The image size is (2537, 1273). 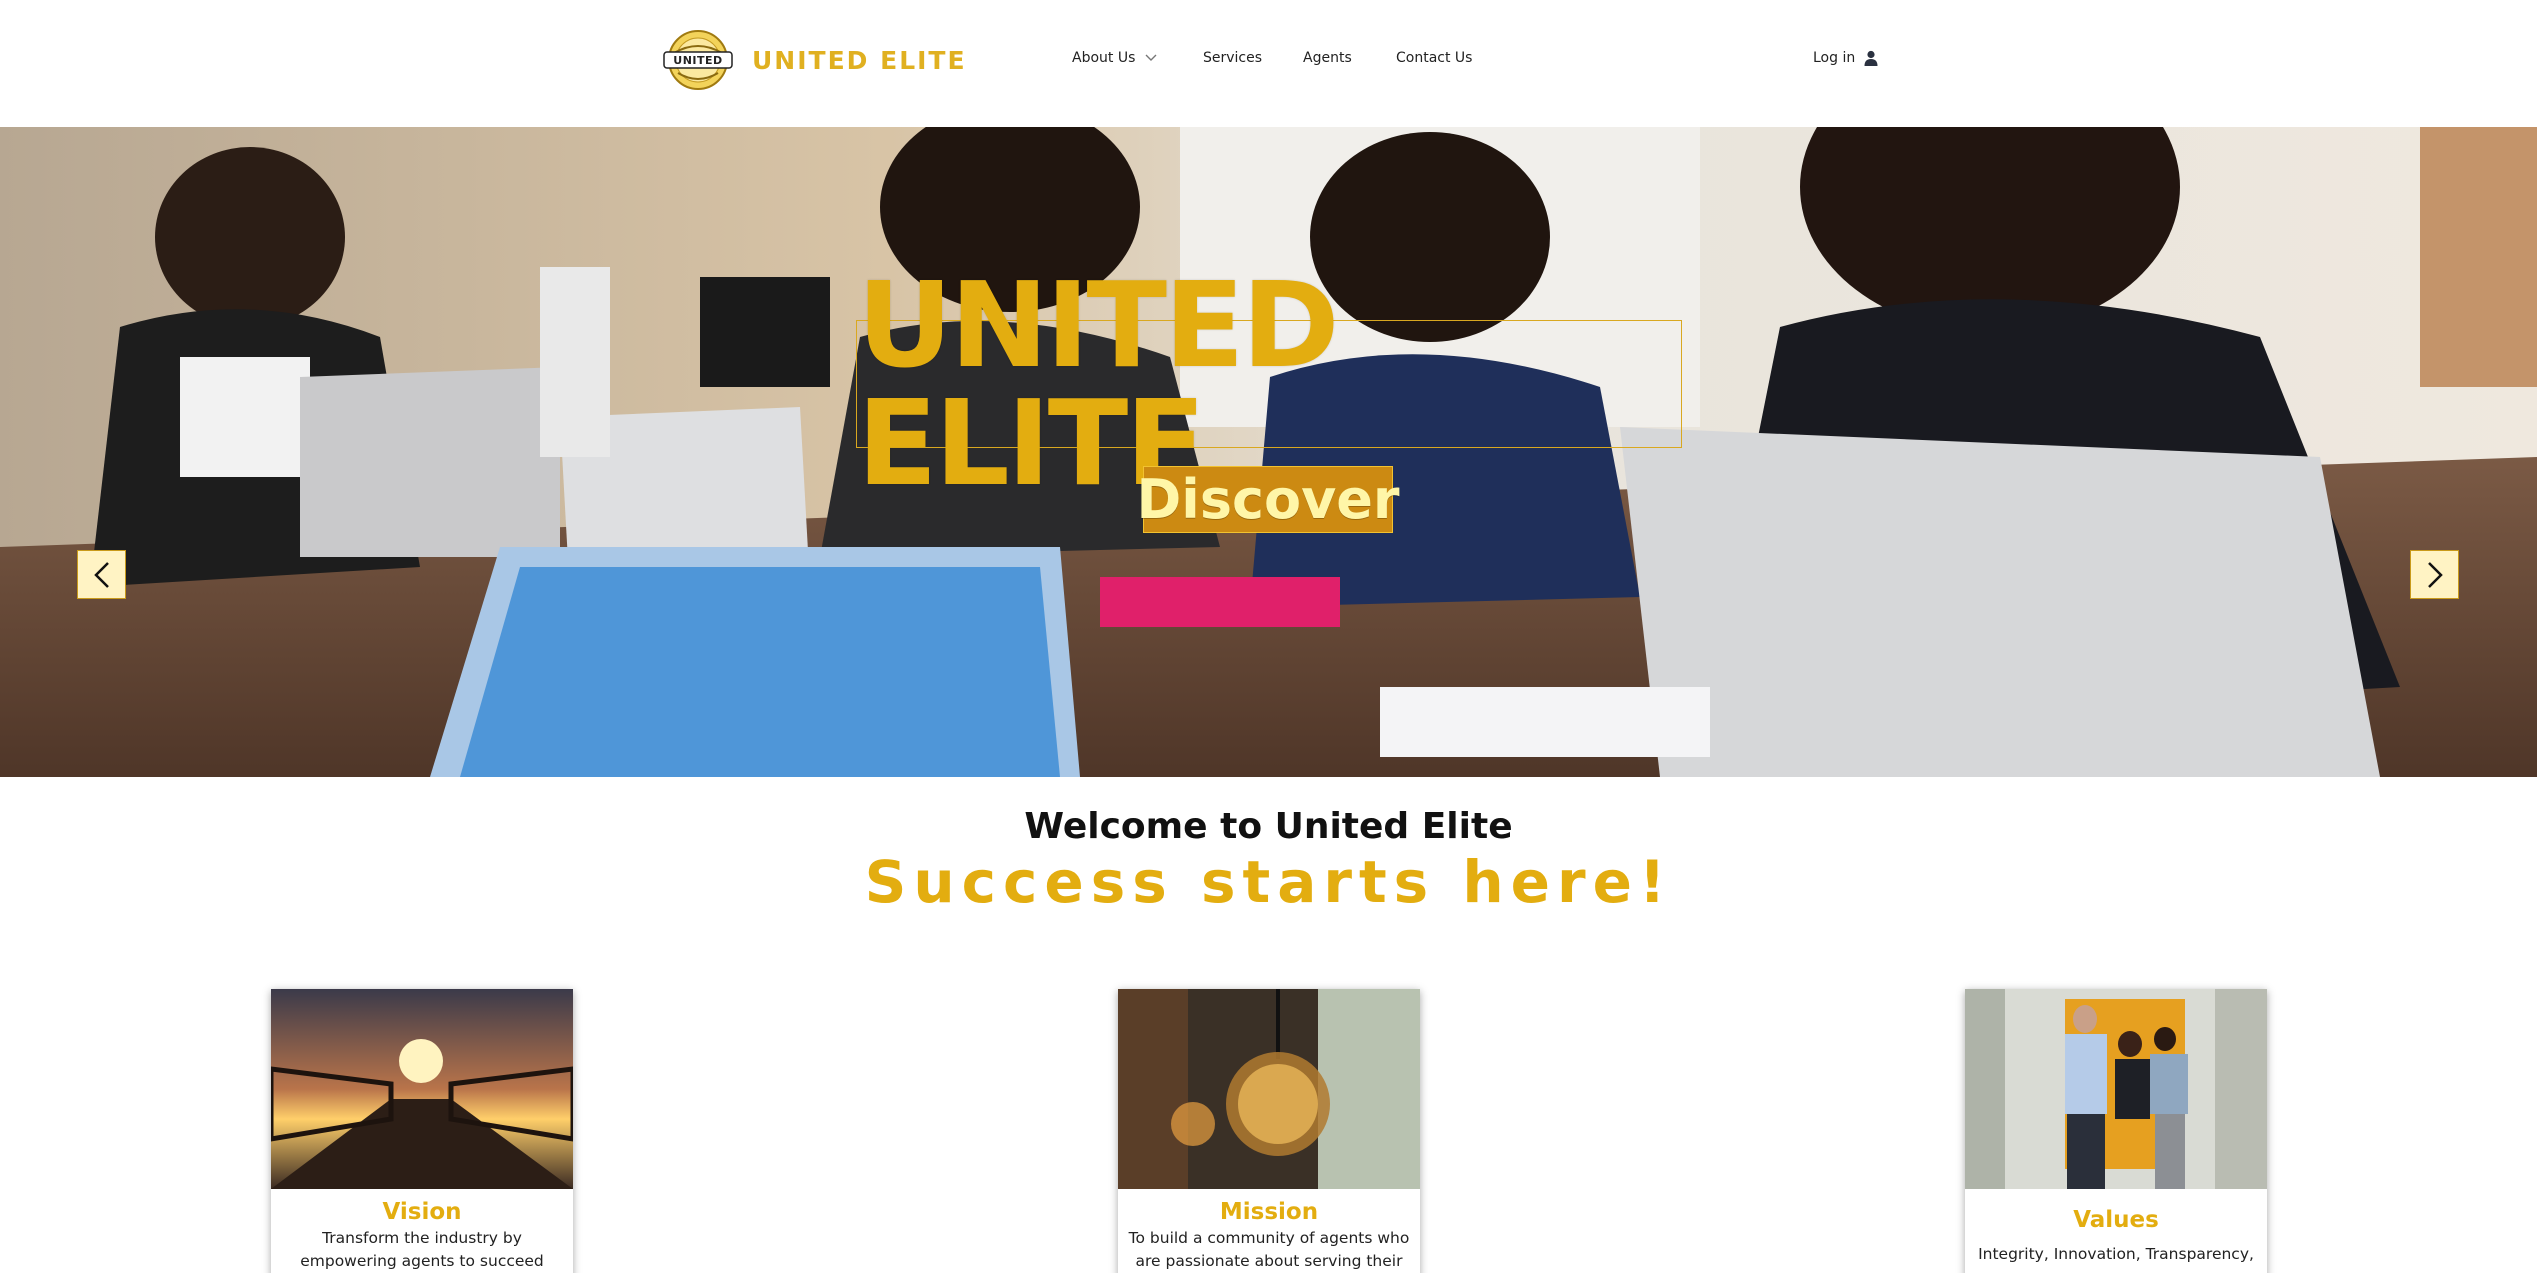 I want to click on nav-contact-us: Contact Us, so click(x=1434, y=58).